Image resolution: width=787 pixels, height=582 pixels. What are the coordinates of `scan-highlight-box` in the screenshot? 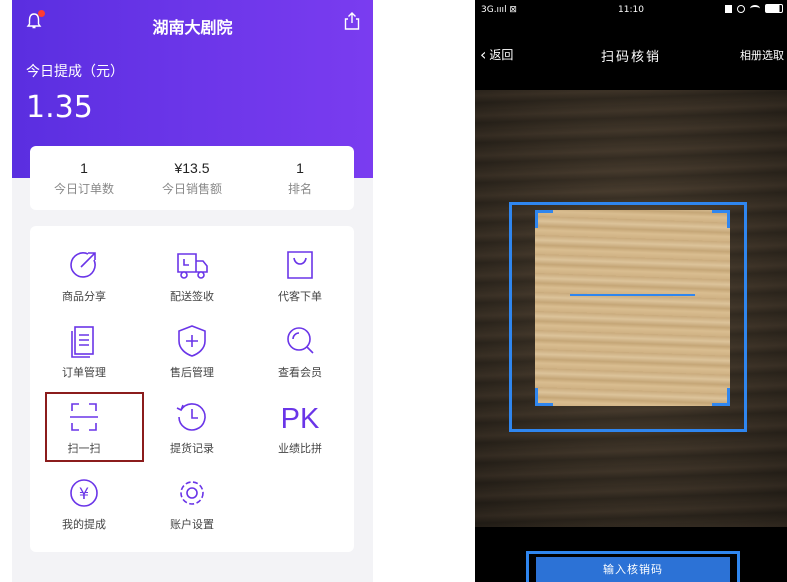 It's located at (94, 427).